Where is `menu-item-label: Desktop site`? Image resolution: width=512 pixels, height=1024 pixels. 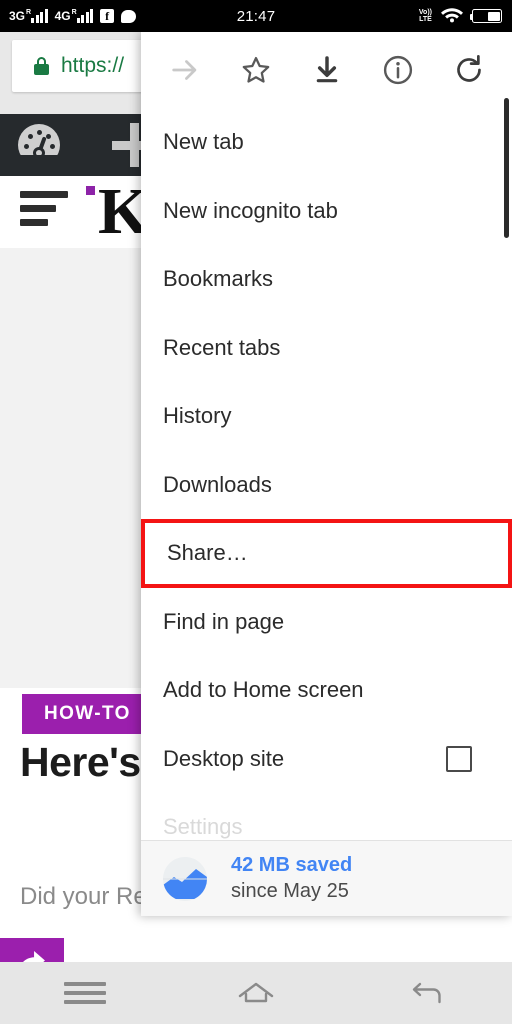
menu-item-label: Desktop site is located at coordinates (224, 758).